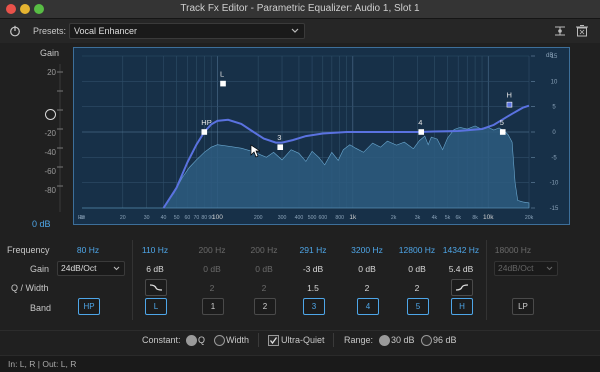 This screenshot has width=600, height=372. Describe the element at coordinates (554, 158) in the screenshot. I see `db-tick-label: -5` at that location.